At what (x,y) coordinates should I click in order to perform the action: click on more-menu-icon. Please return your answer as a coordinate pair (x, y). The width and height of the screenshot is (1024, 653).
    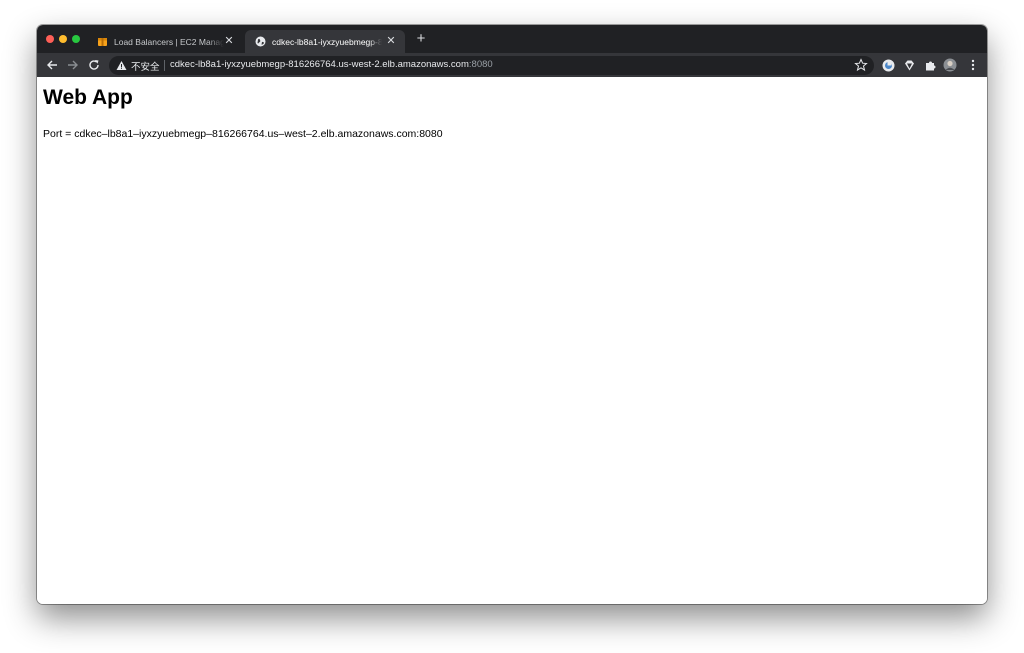
    Looking at the image, I should click on (973, 65).